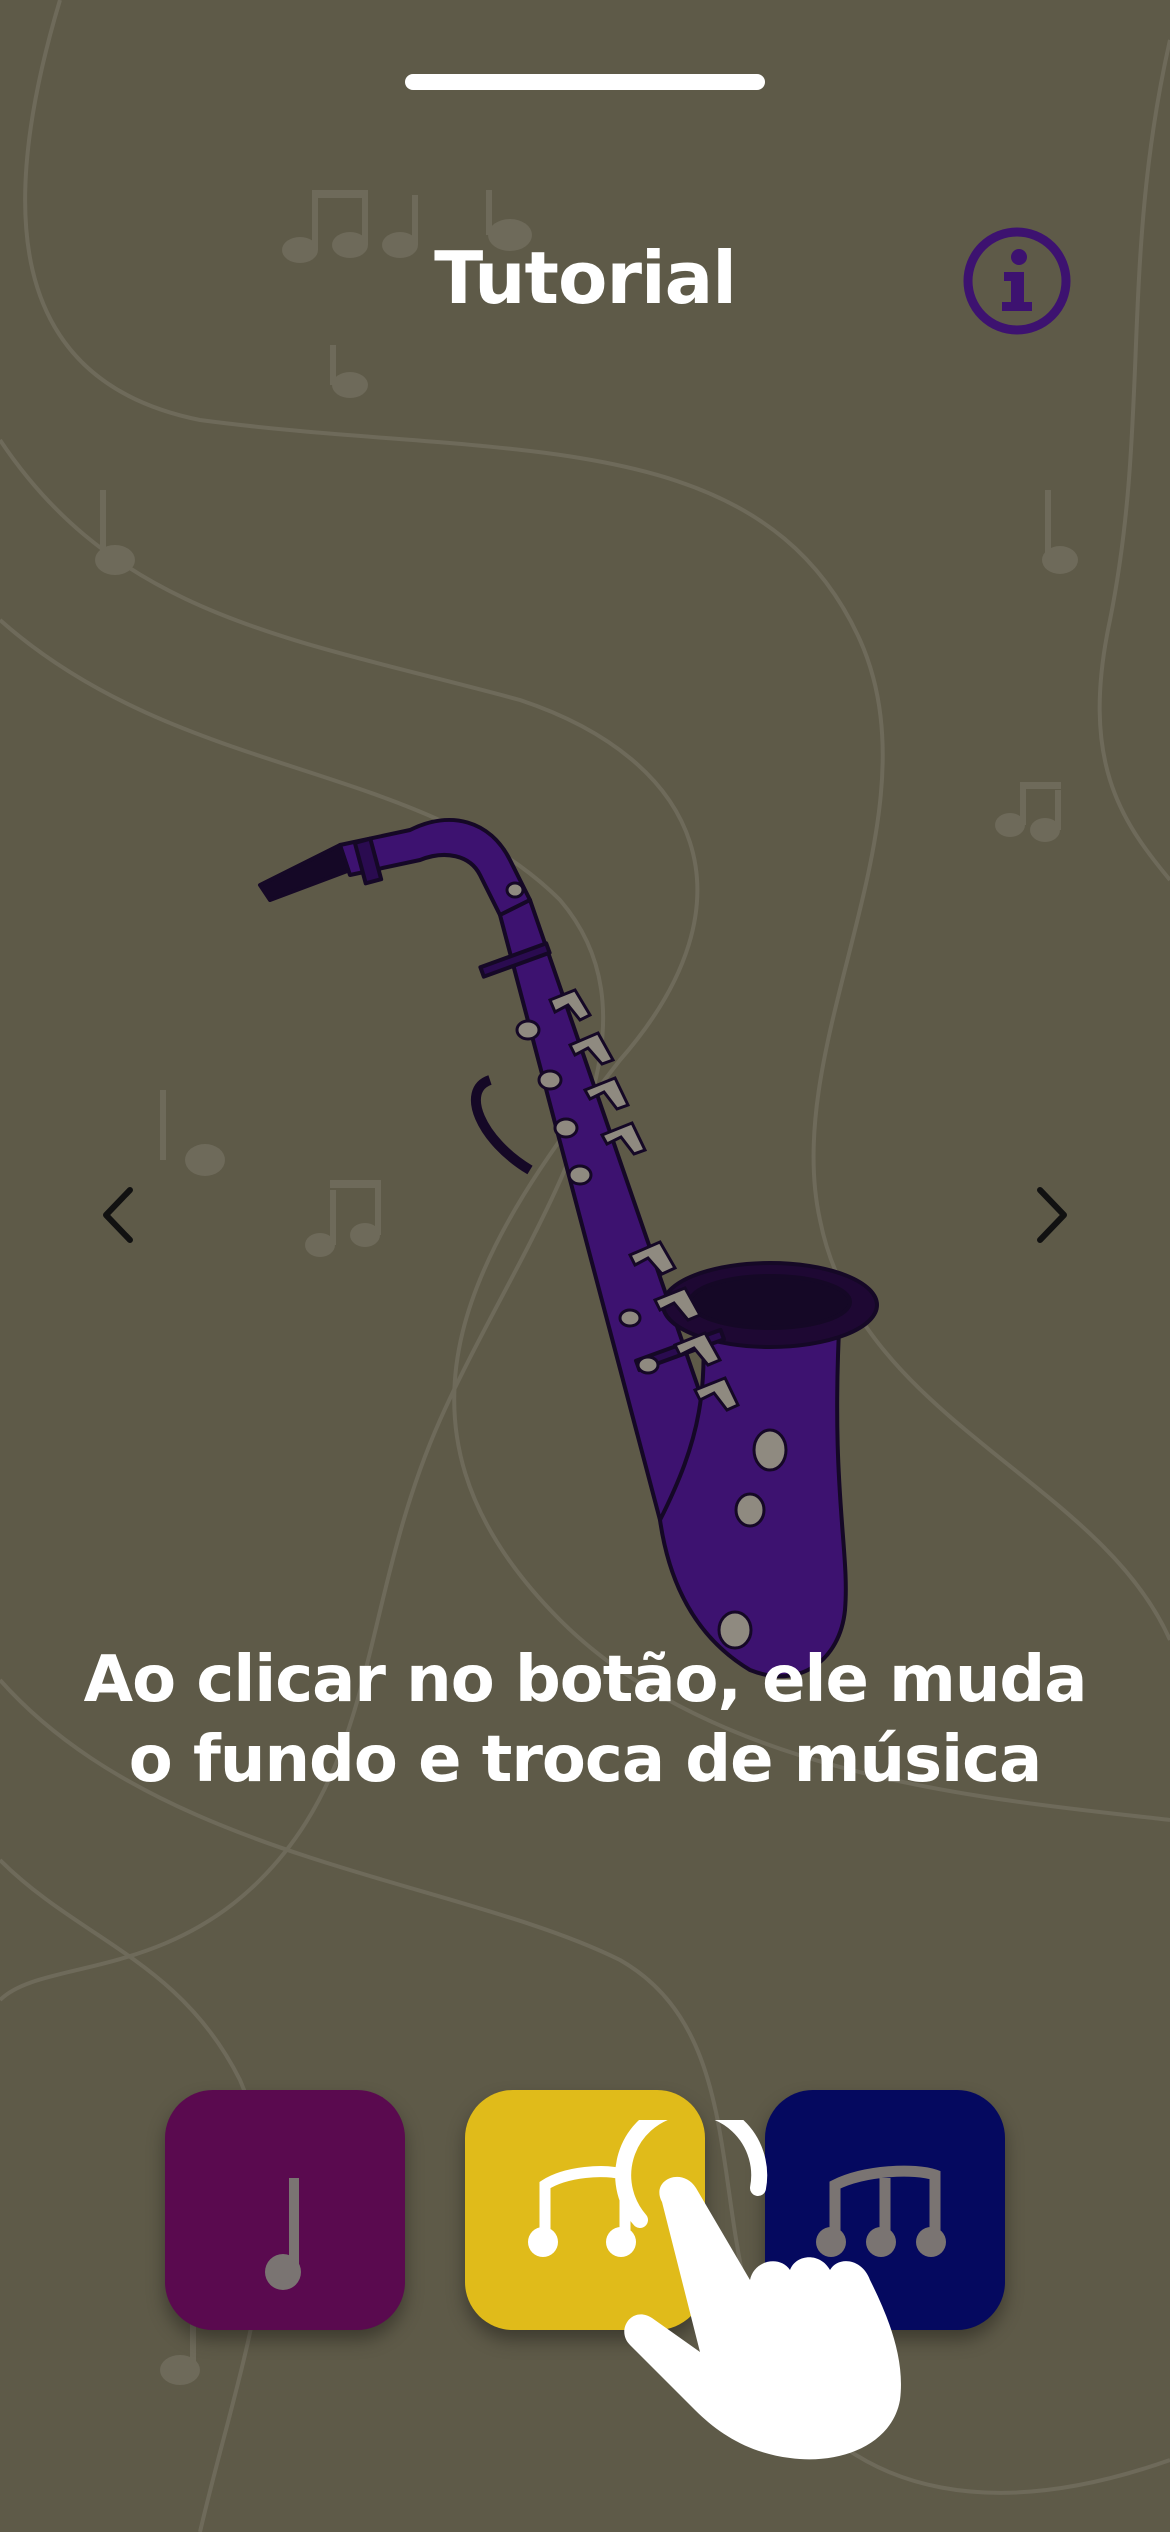  What do you see at coordinates (120, 1215) in the screenshot?
I see `chevron-left-icon` at bounding box center [120, 1215].